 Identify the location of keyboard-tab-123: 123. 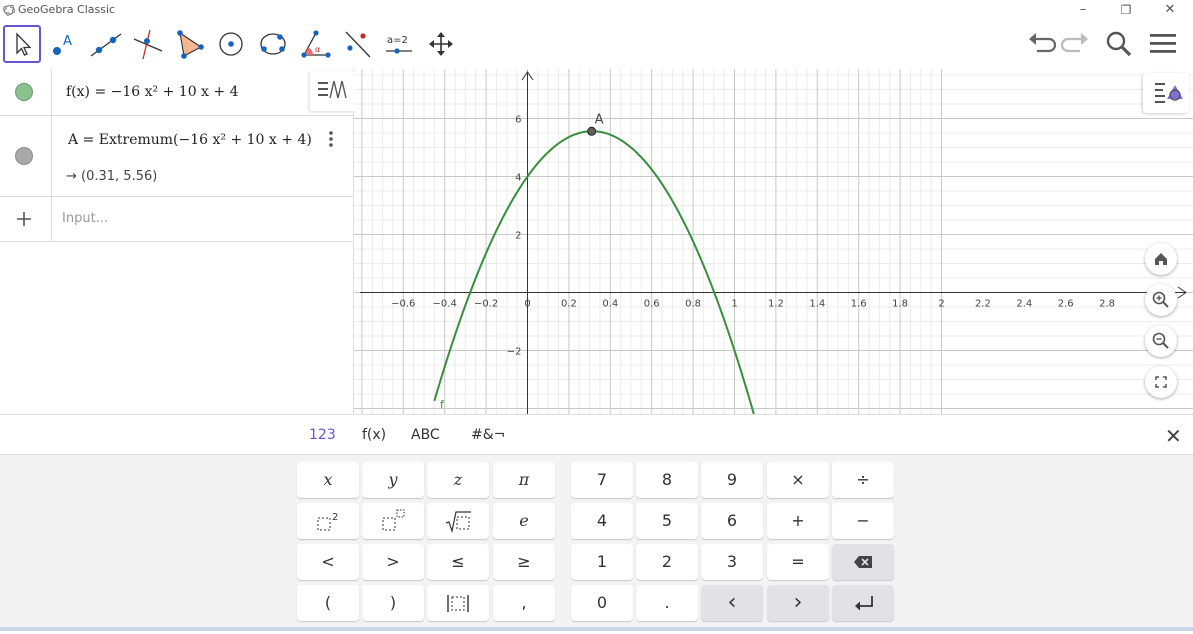
(322, 435).